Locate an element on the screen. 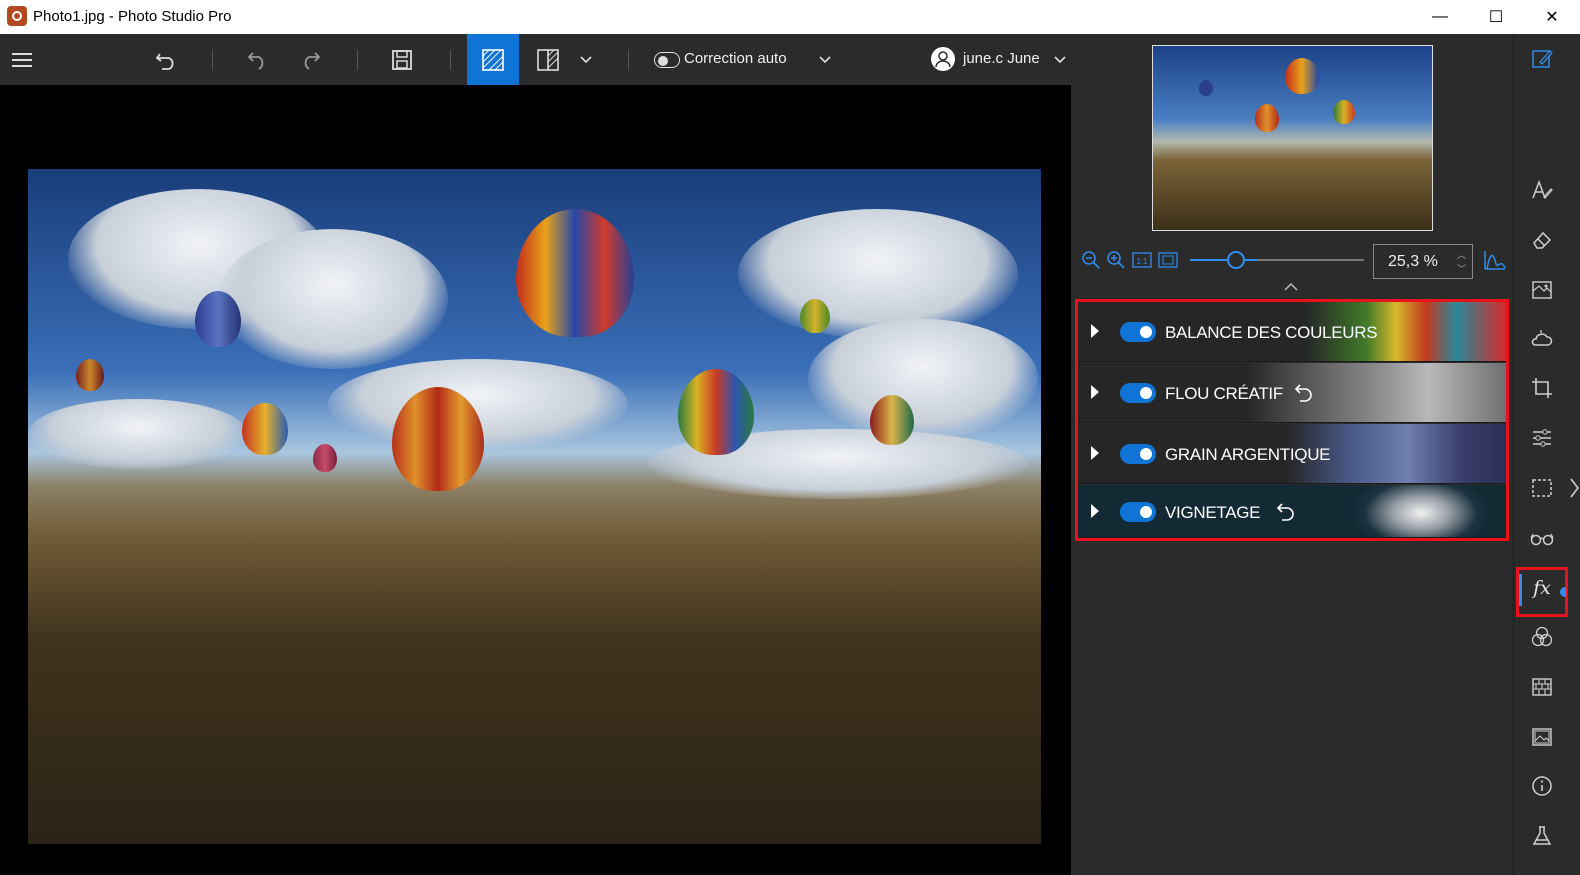 The width and height of the screenshot is (1580, 875). panel-expand-strip is located at coordinates (1574, 454).